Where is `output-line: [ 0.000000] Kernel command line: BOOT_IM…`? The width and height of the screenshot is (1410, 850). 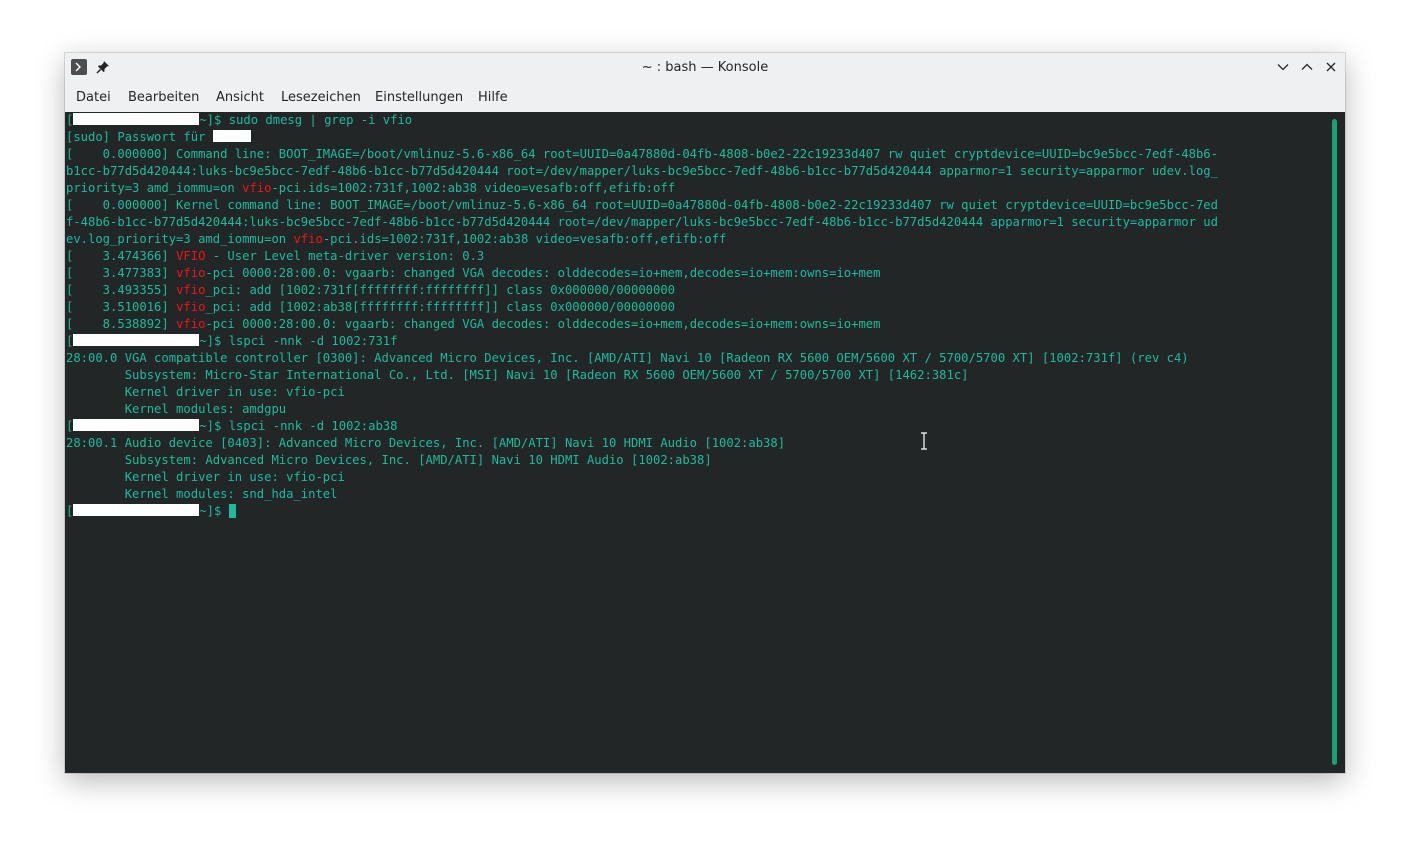
output-line: [ 0.000000] Kernel command line: BOOT_IM… is located at coordinates (696, 205).